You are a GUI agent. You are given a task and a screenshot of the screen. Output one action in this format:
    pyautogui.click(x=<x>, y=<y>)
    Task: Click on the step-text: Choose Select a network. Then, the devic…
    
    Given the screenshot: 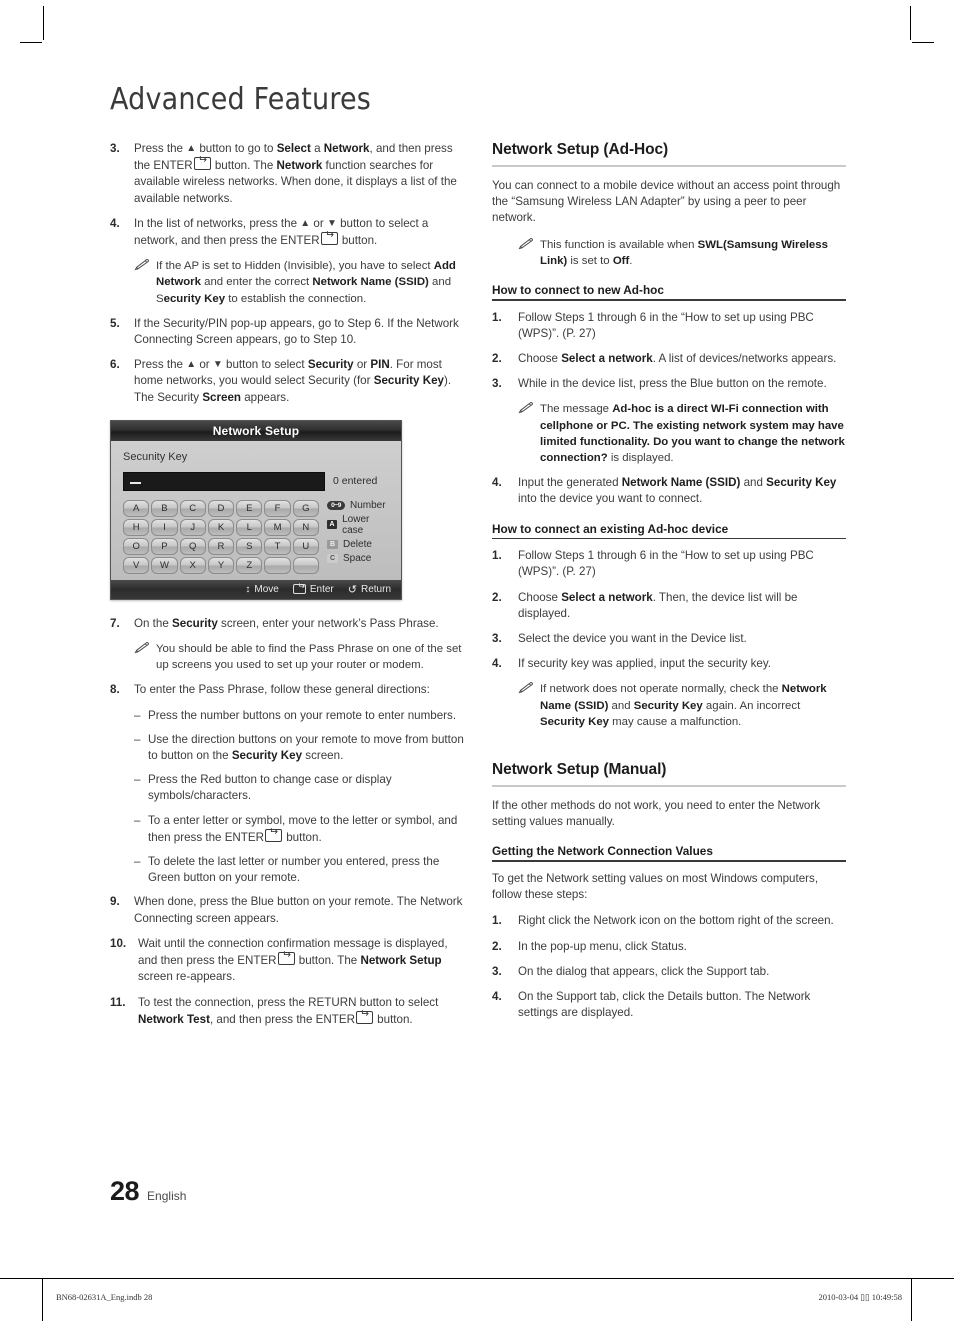 What is the action you would take?
    pyautogui.click(x=658, y=605)
    